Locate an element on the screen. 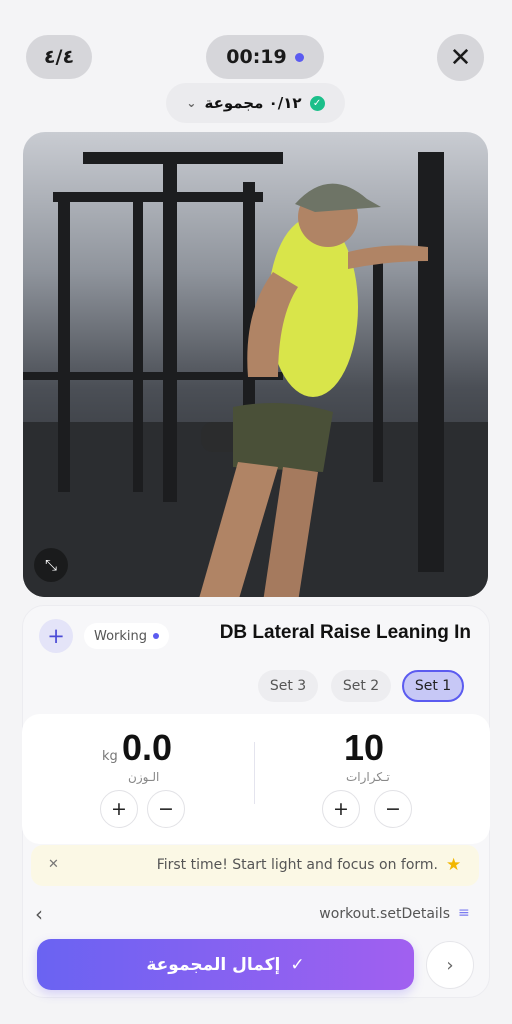 The height and width of the screenshot is (1024, 512). complete-set-label: إكمال المجموعة is located at coordinates (213, 964).